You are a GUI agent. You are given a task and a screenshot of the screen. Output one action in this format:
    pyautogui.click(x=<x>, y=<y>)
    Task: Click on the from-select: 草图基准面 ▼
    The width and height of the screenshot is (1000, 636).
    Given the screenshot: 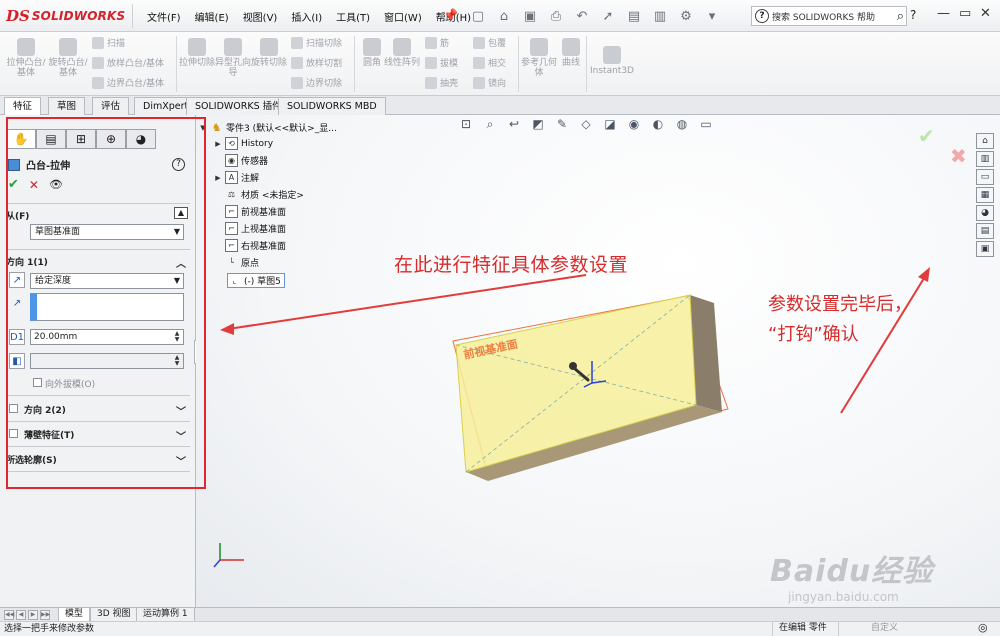 What is the action you would take?
    pyautogui.click(x=107, y=232)
    